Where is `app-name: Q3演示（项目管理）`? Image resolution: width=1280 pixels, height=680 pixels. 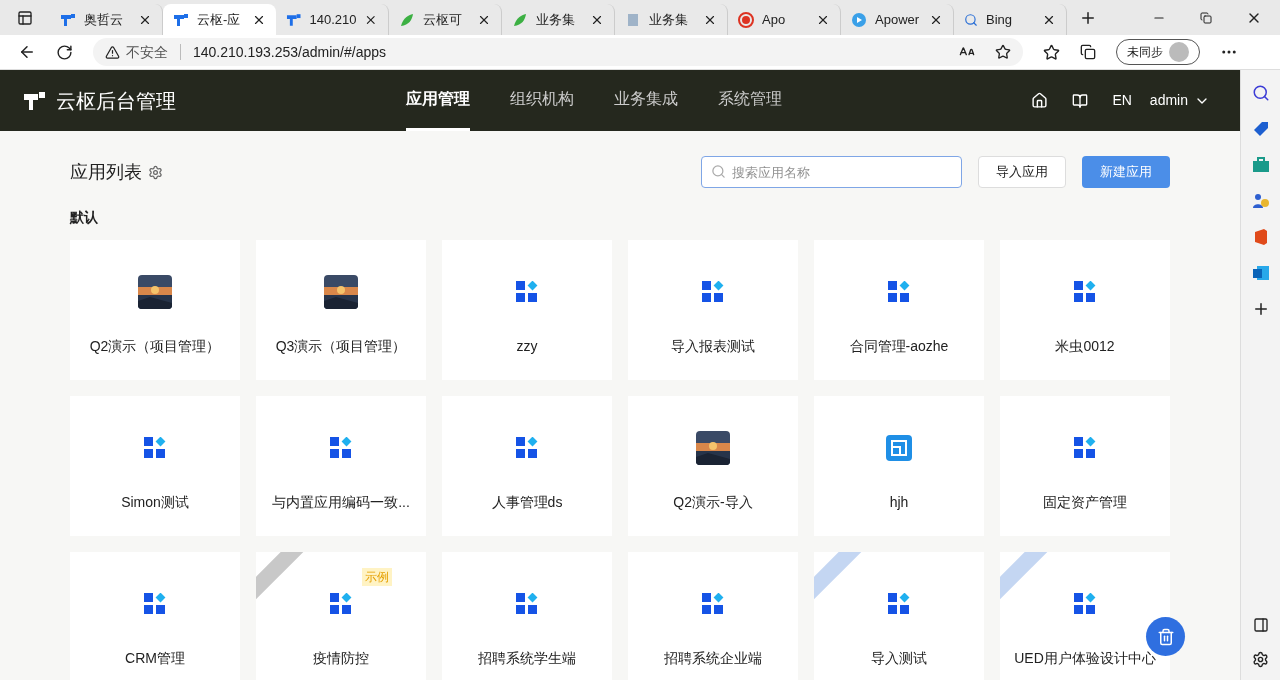 app-name: Q3演示（项目管理） is located at coordinates (341, 346).